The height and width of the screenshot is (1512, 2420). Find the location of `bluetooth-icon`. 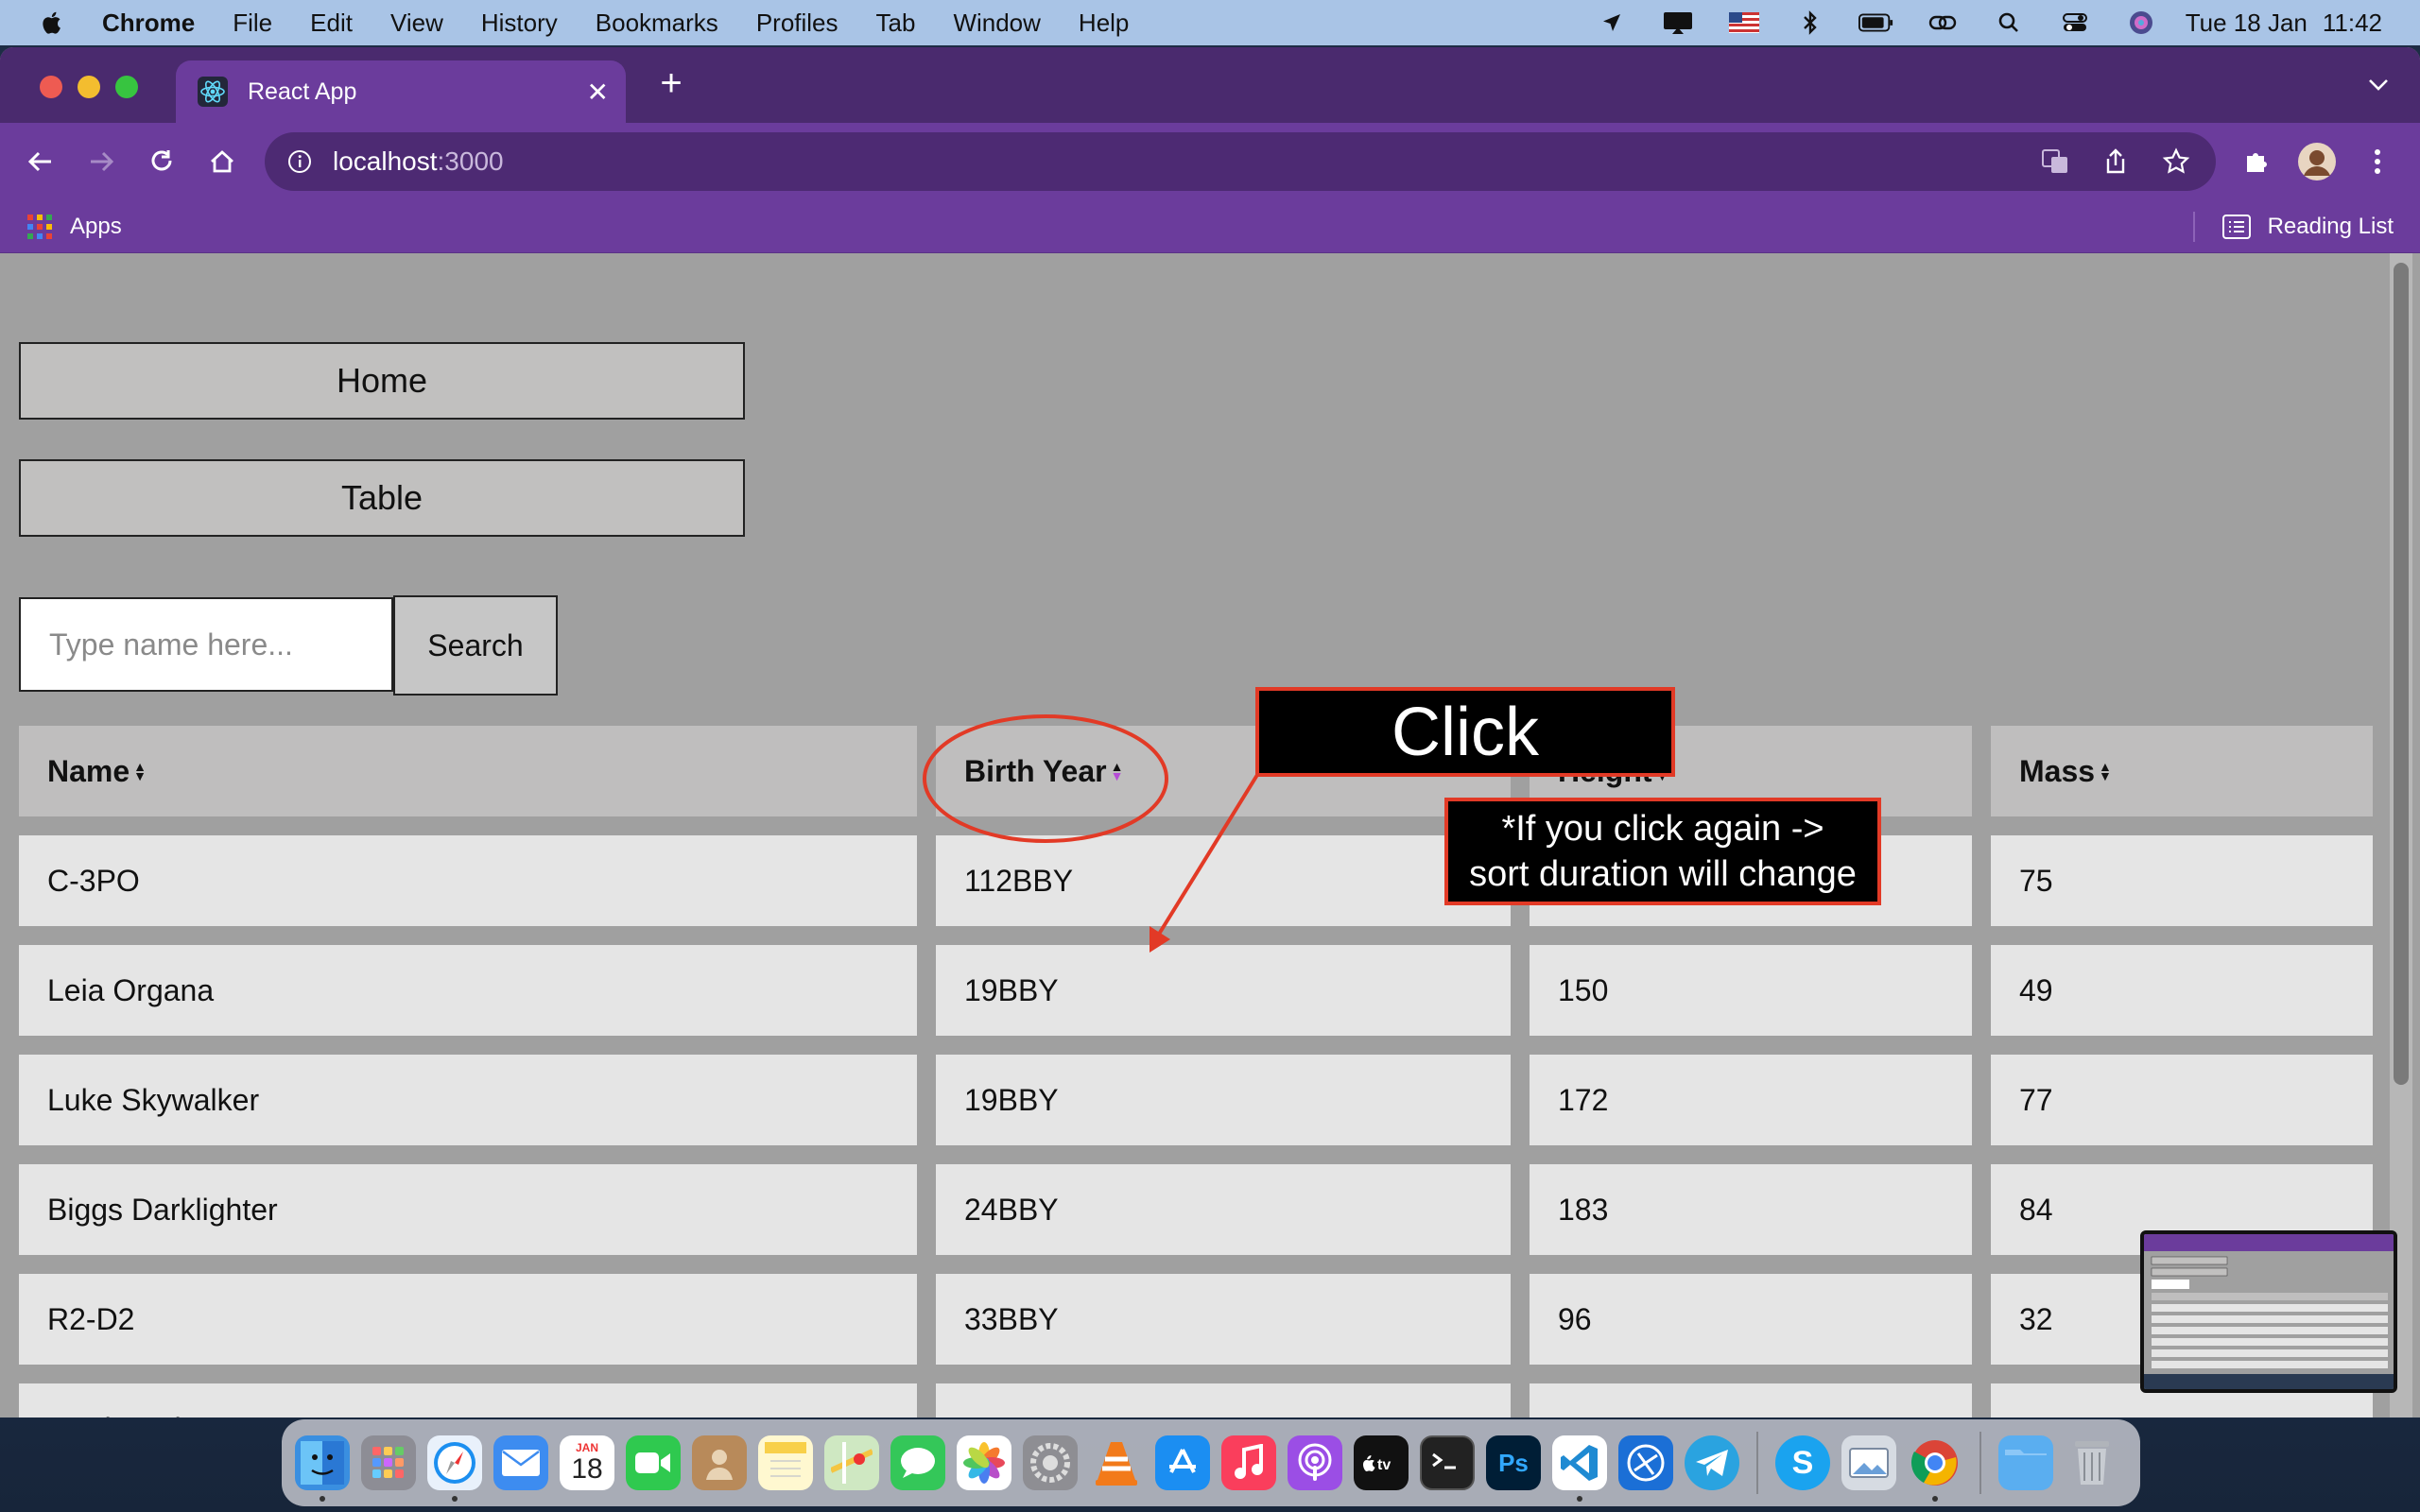

bluetooth-icon is located at coordinates (1810, 23).